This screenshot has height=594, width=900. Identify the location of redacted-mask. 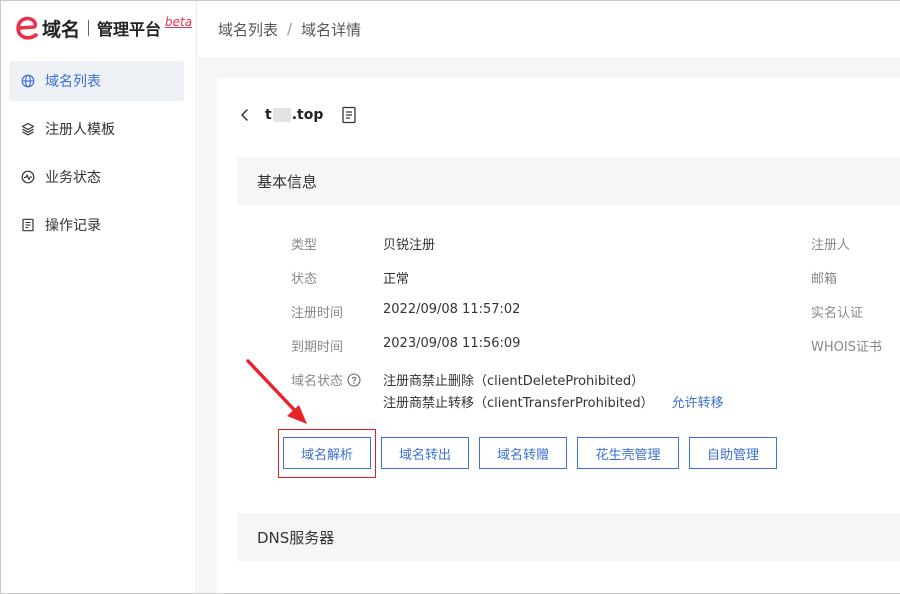
(281, 115).